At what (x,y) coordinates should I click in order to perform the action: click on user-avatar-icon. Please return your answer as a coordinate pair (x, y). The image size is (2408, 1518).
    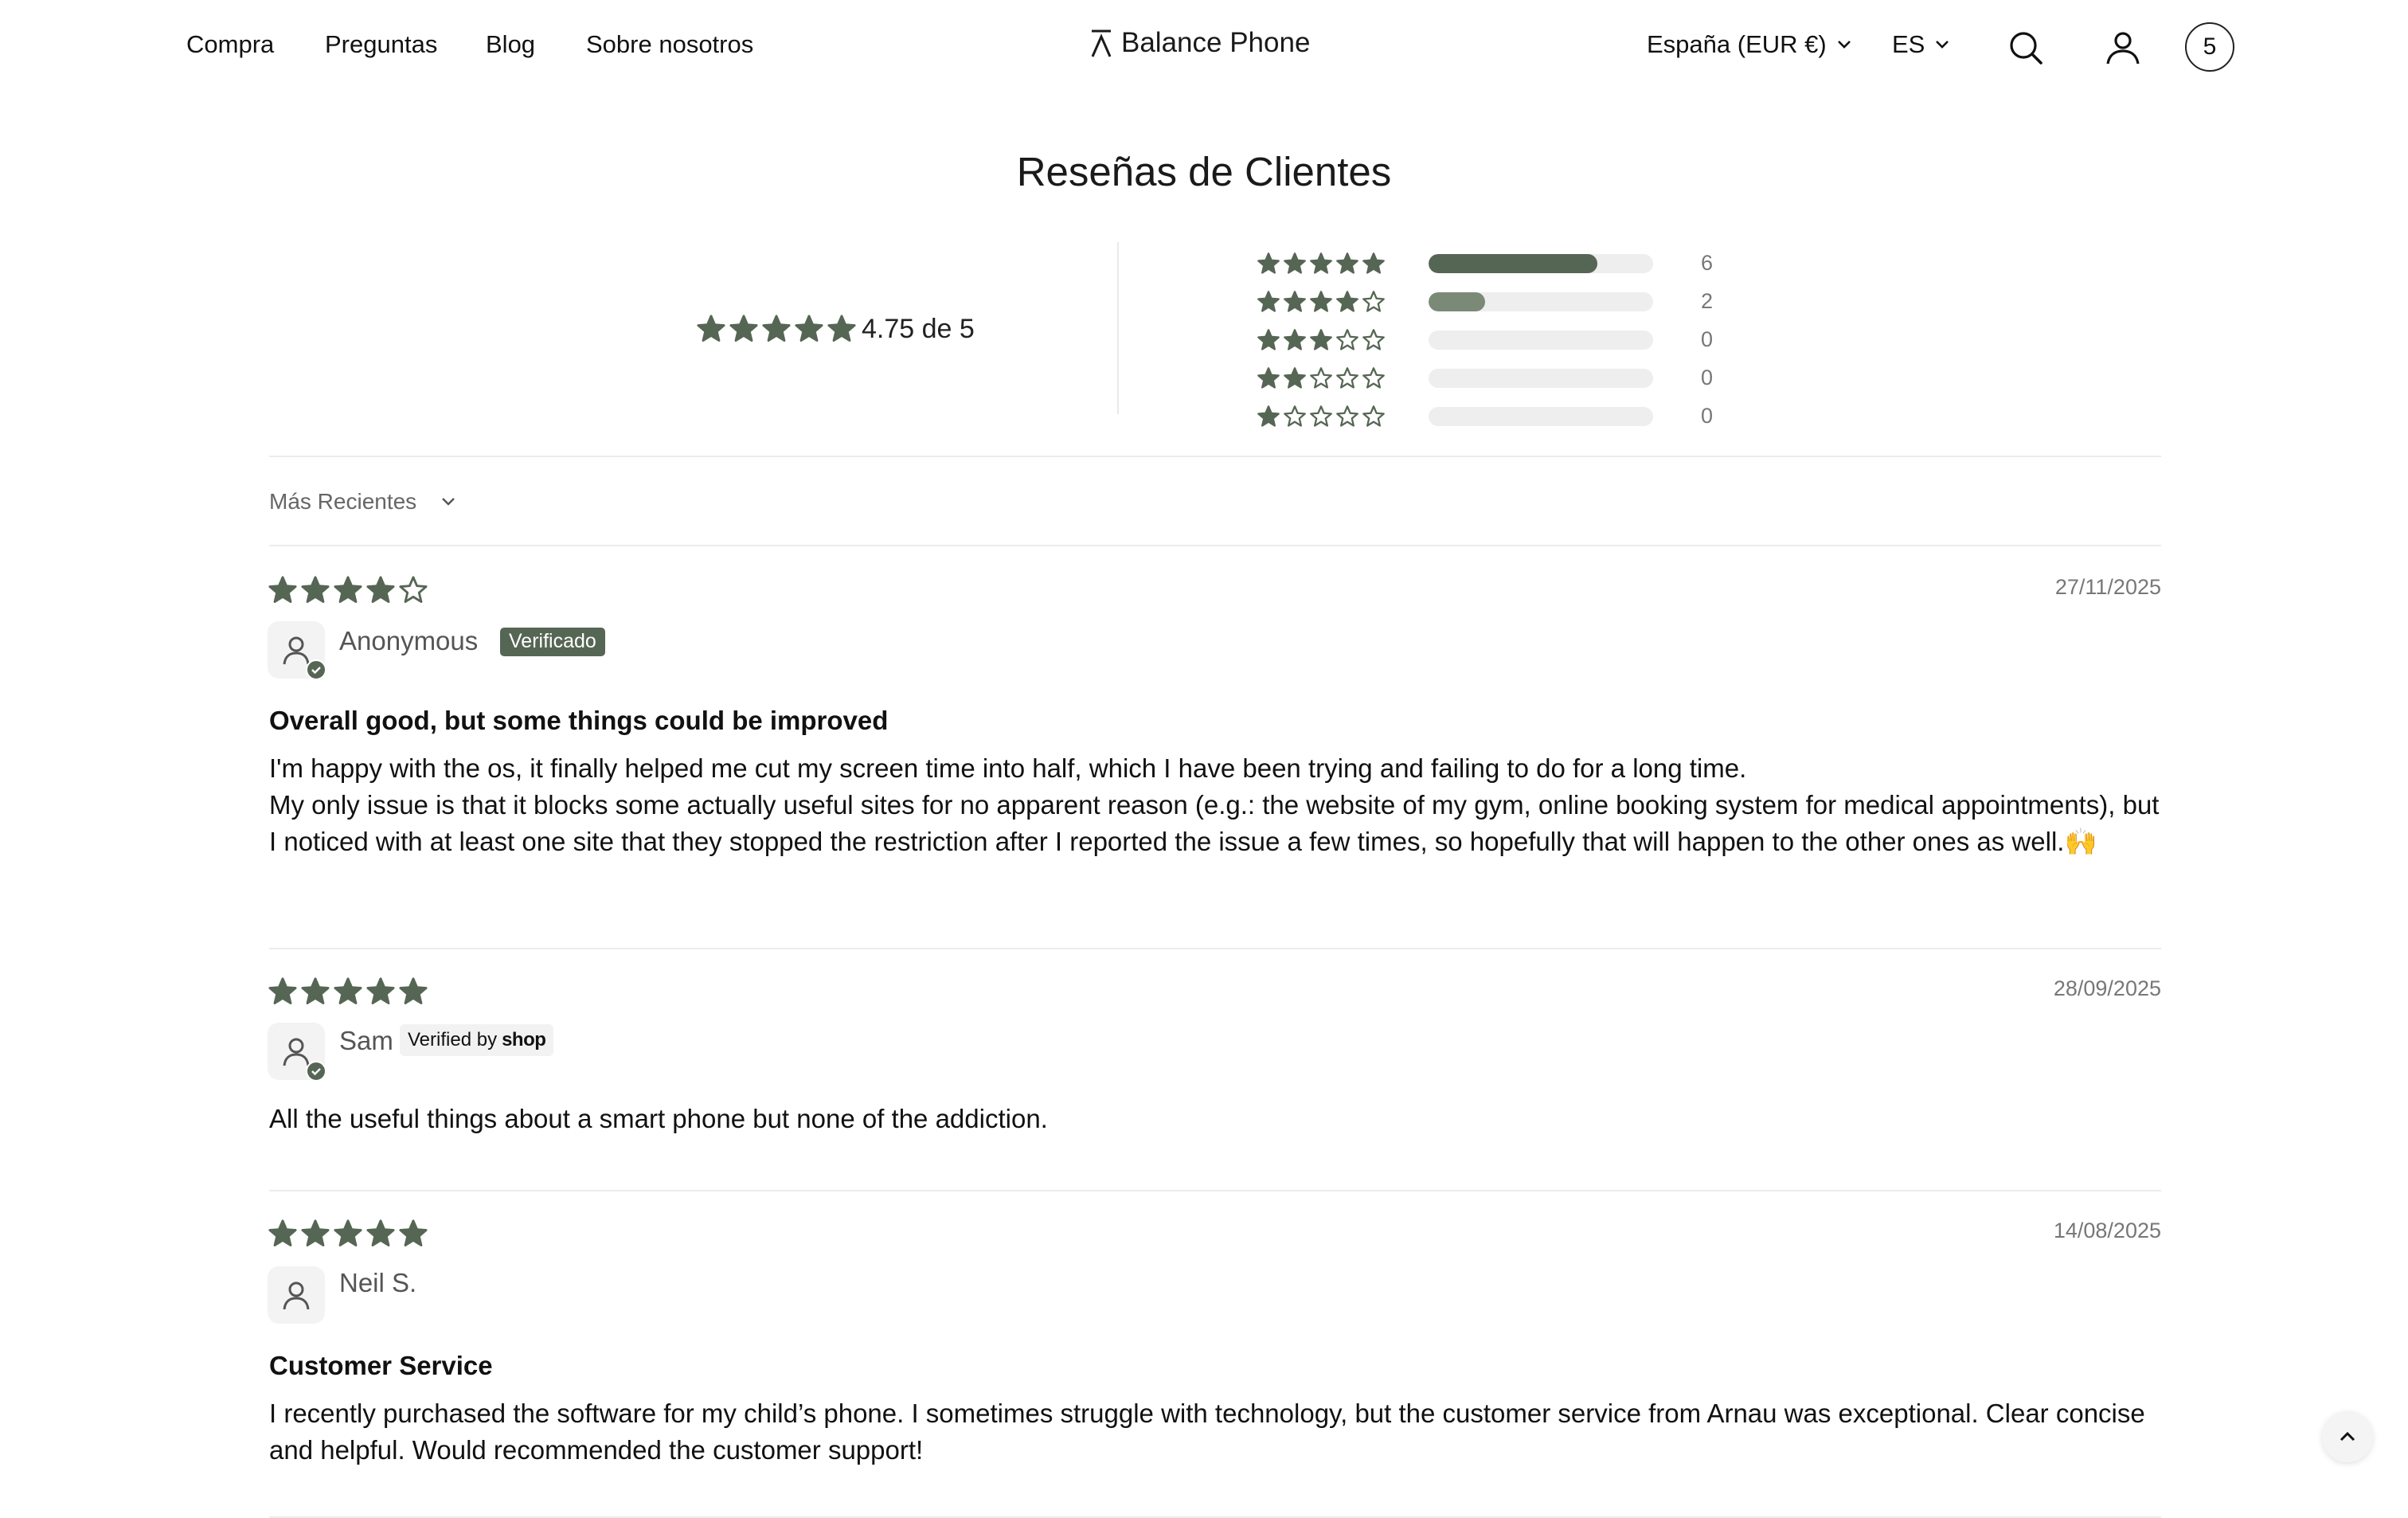
    Looking at the image, I should click on (296, 1295).